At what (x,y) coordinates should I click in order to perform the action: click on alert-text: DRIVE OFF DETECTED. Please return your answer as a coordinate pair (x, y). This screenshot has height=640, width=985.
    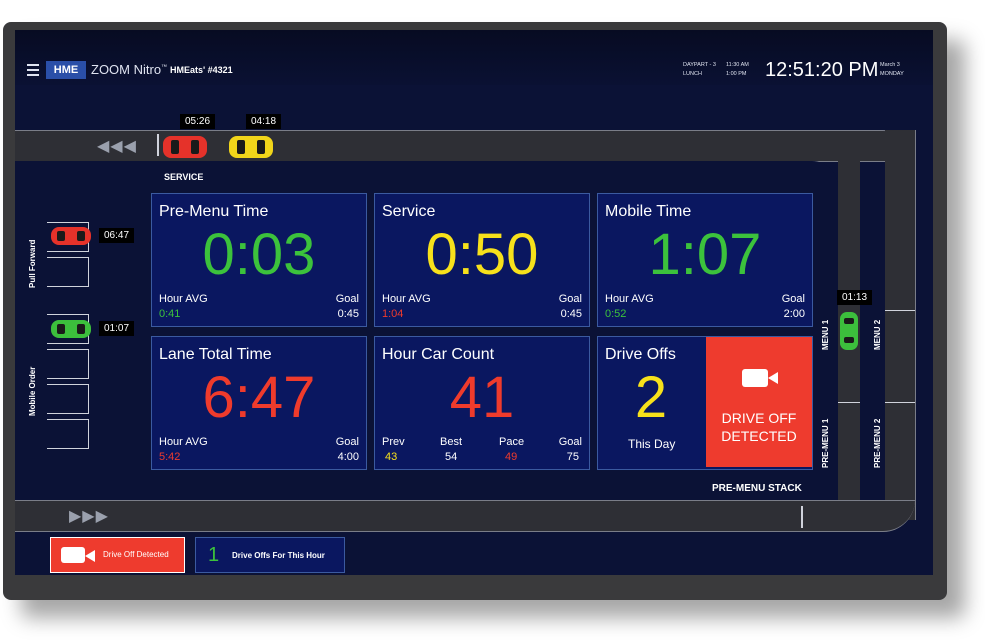
    Looking at the image, I should click on (759, 427).